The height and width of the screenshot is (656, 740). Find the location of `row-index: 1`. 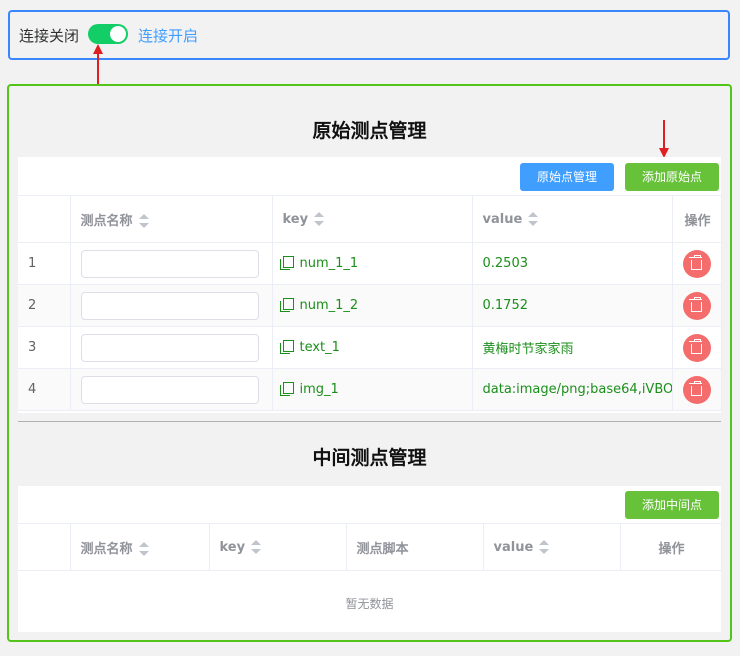

row-index: 1 is located at coordinates (44, 263).